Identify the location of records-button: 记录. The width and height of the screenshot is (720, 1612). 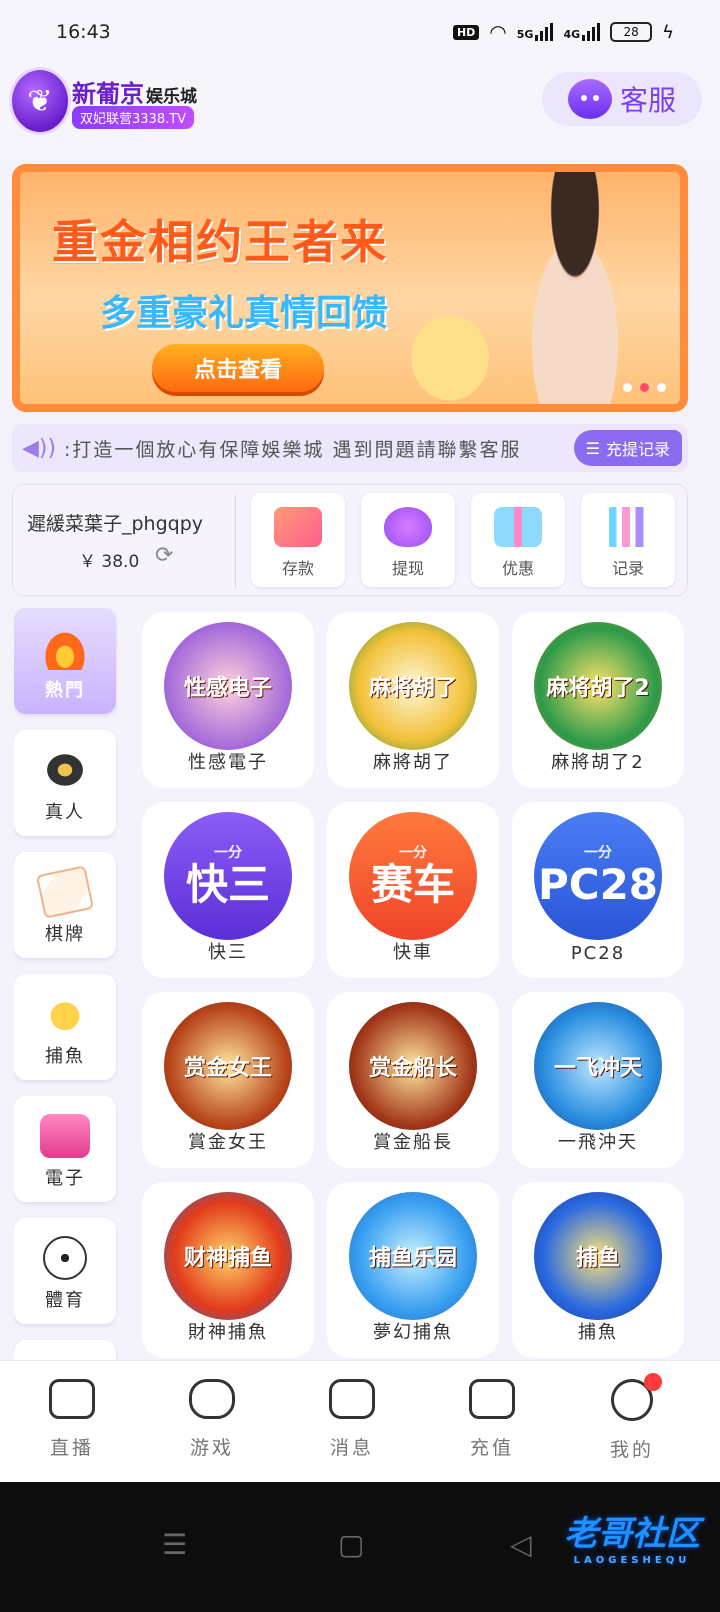
(628, 540).